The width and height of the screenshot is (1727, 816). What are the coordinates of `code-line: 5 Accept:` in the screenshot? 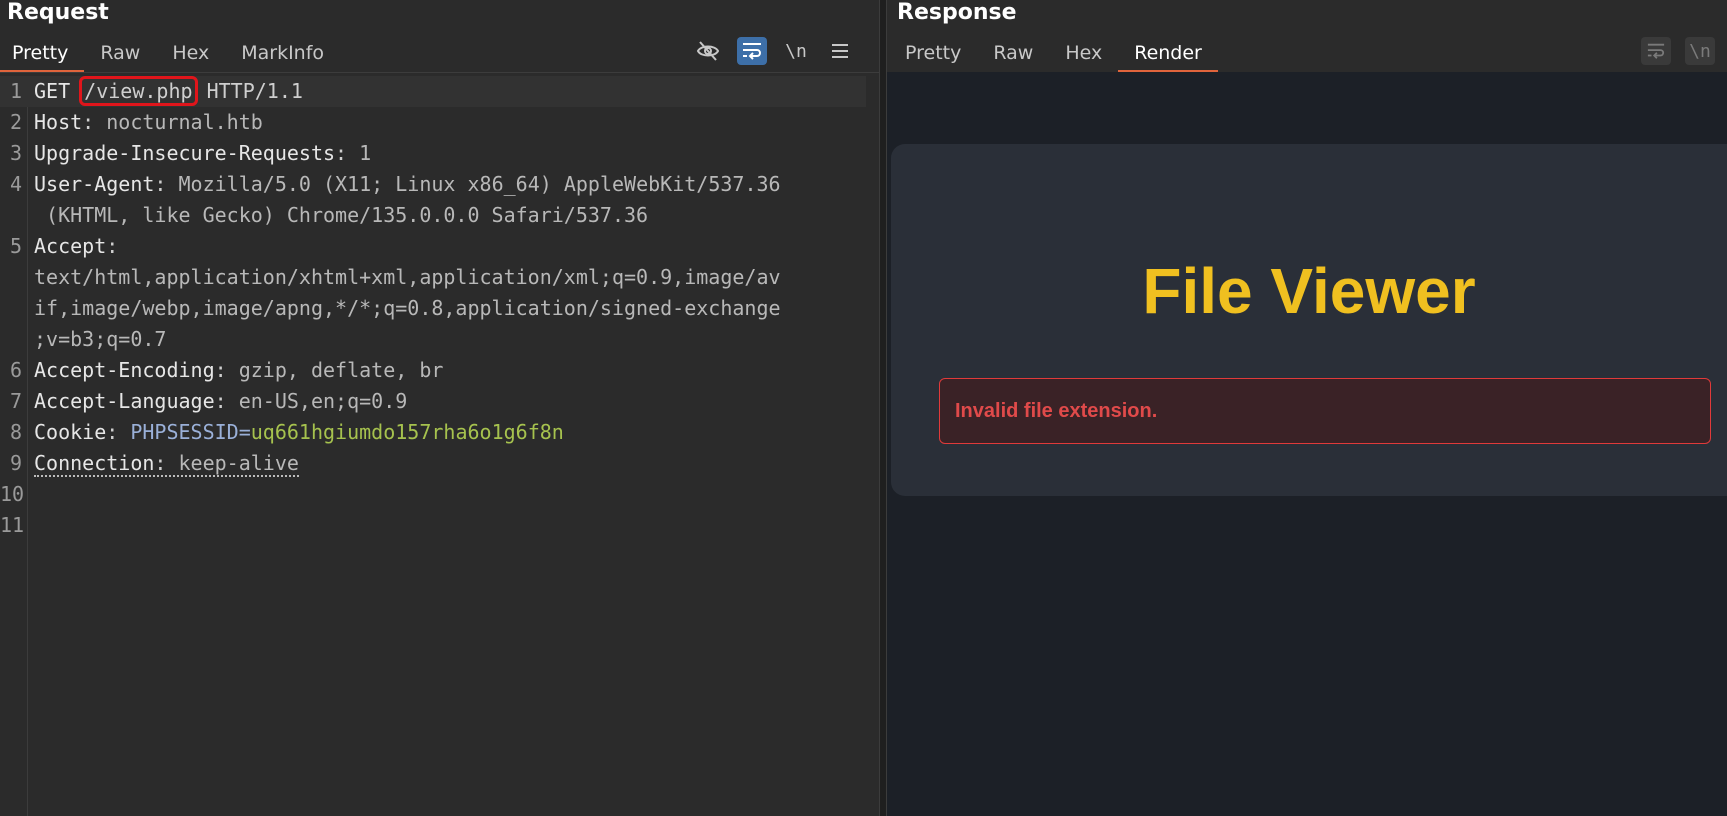 It's located at (439, 246).